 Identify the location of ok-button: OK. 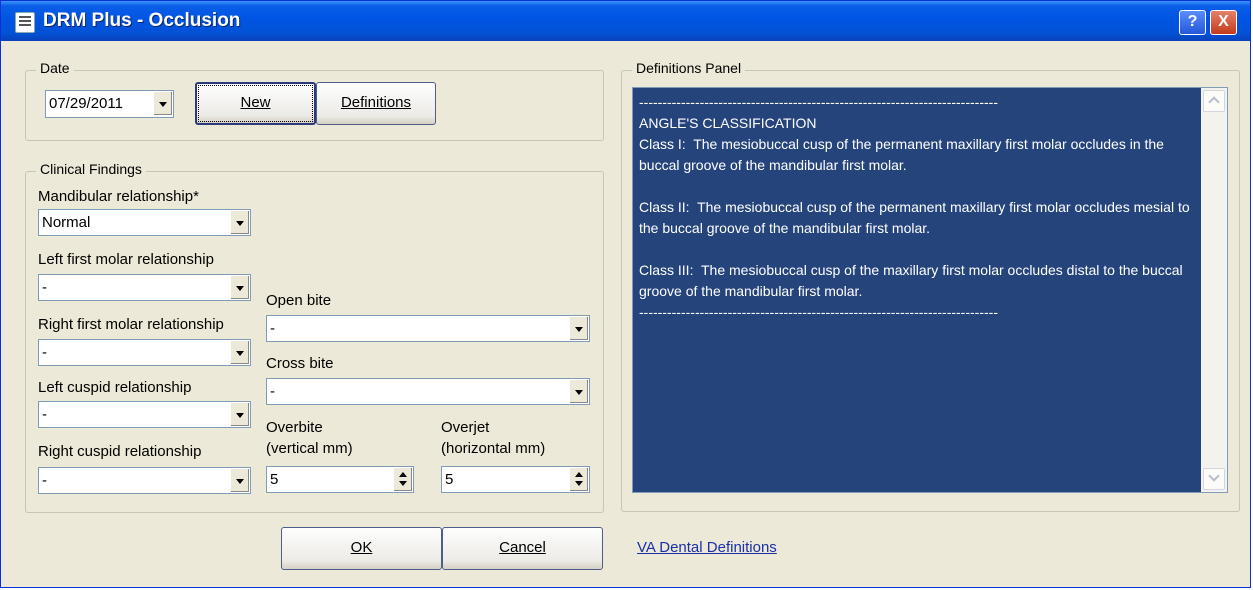
(361, 548).